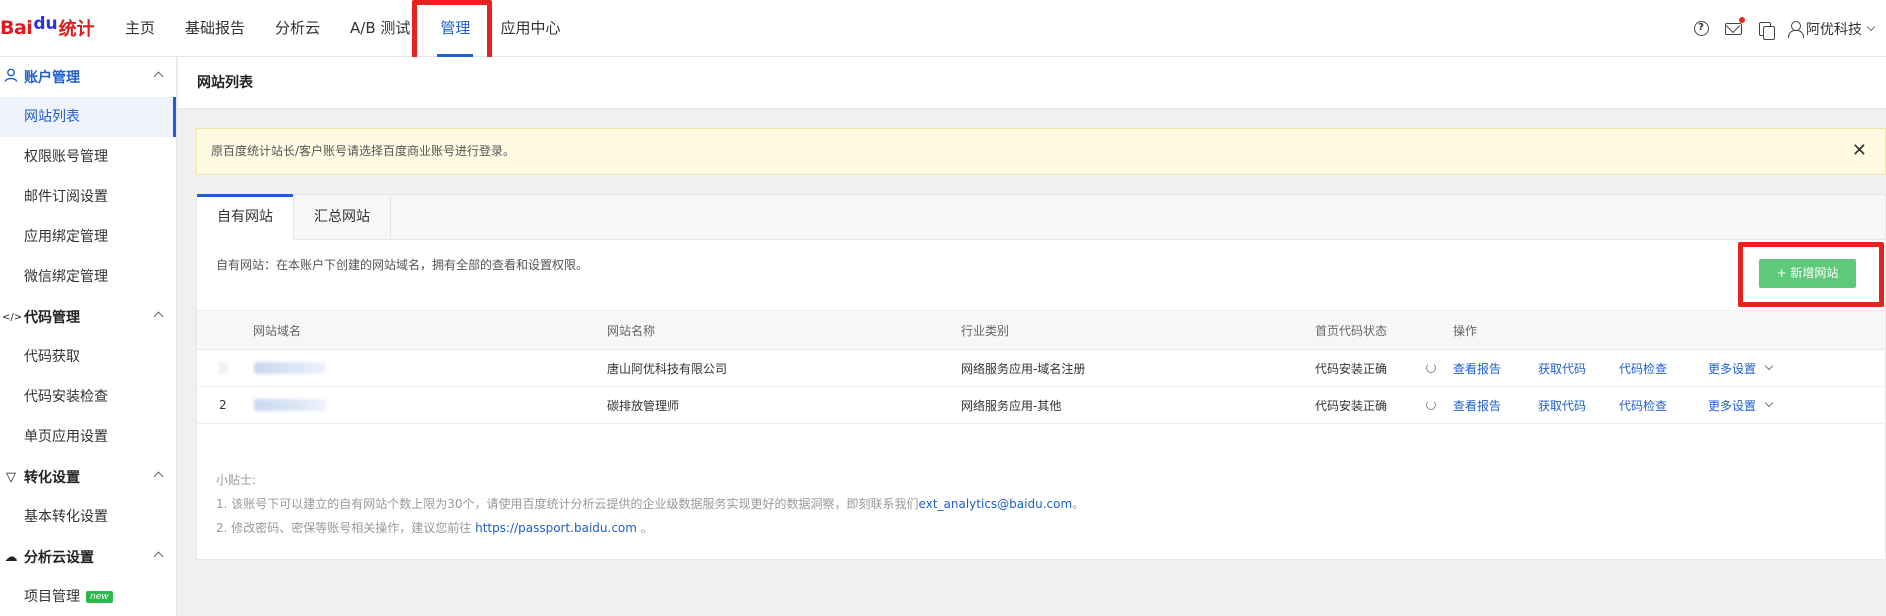  What do you see at coordinates (643, 405) in the screenshot?
I see `site-name: 碳排放管理师` at bounding box center [643, 405].